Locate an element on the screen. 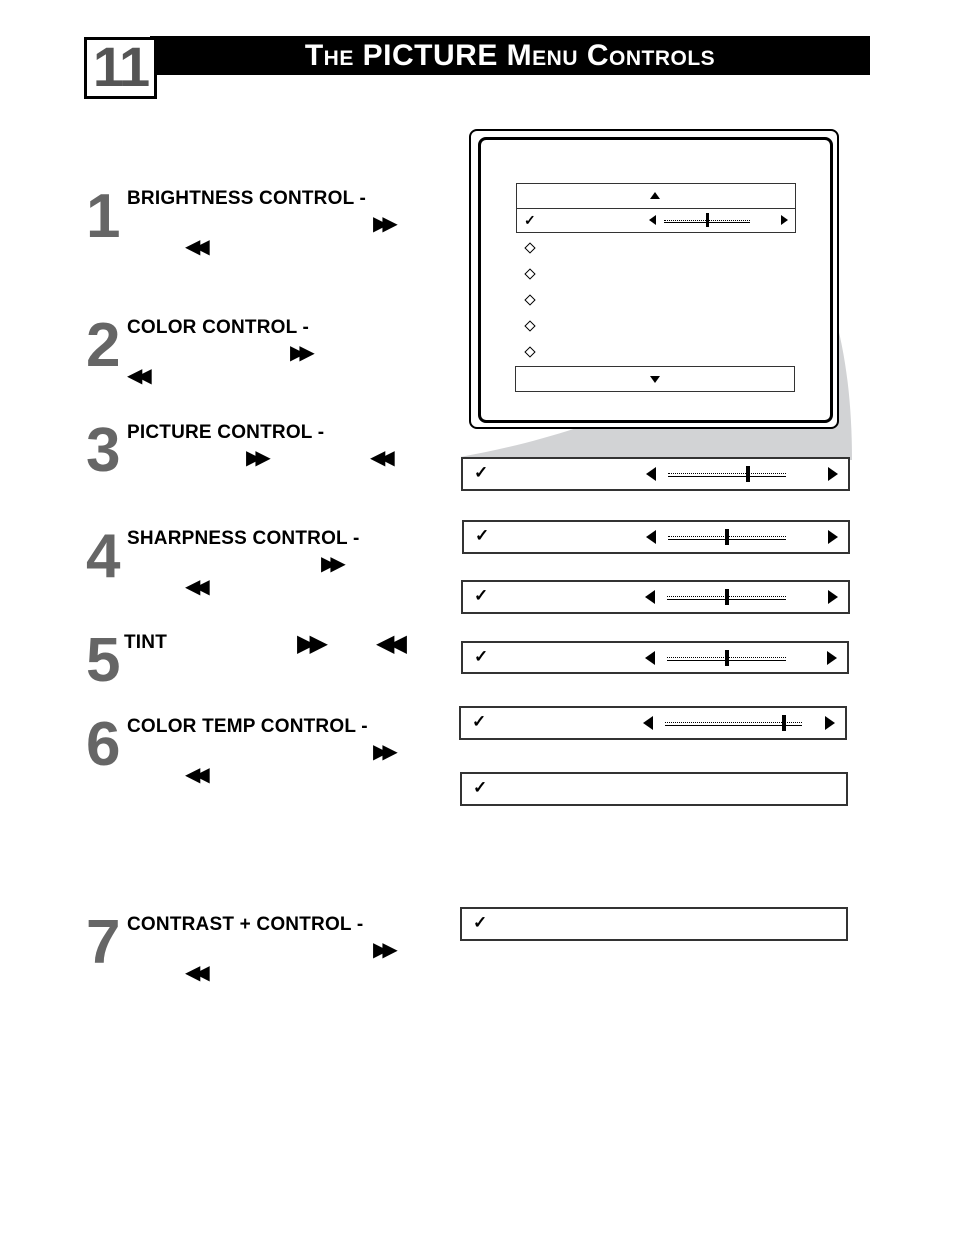  setting-row-color-temp is located at coordinates (654, 789).